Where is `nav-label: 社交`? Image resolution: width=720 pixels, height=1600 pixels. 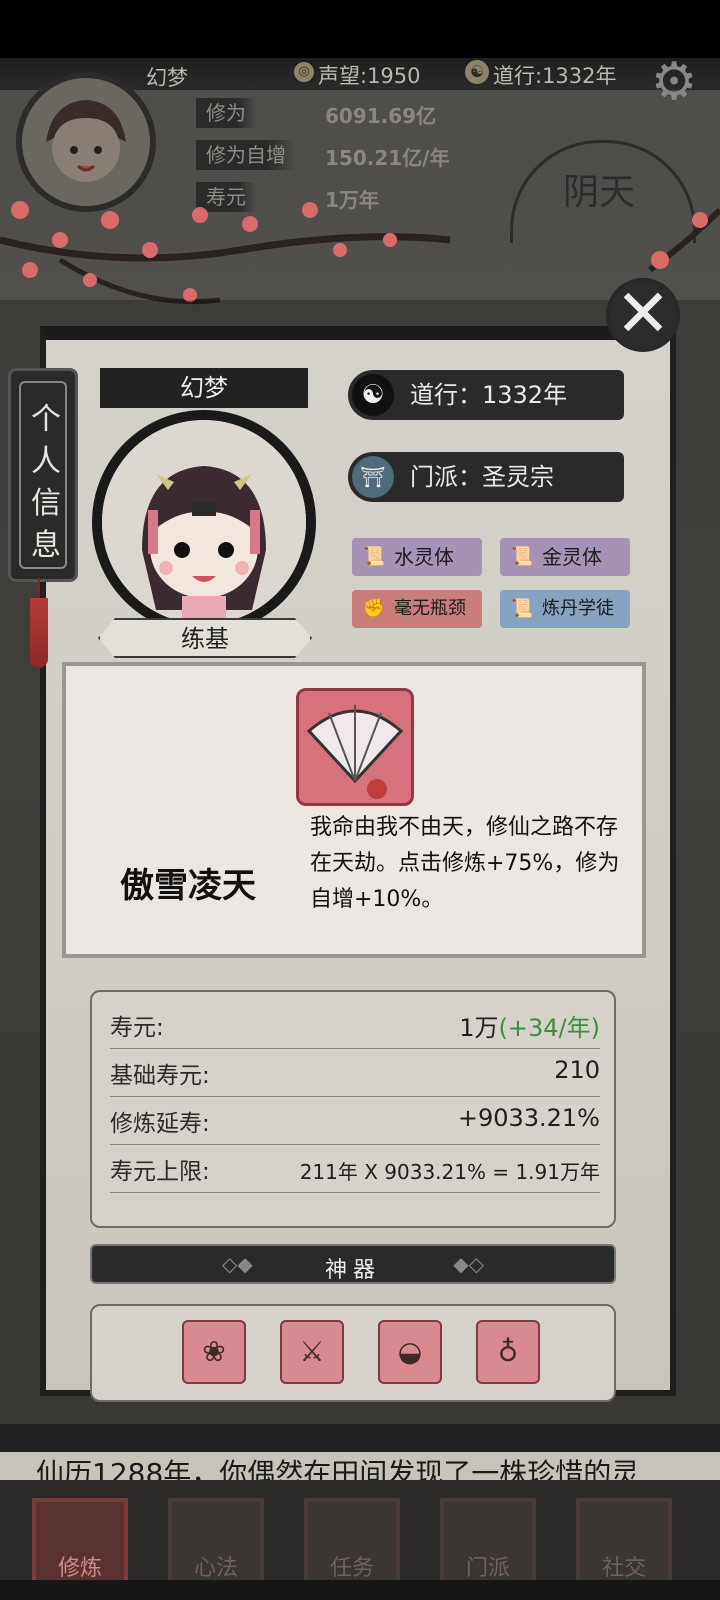
nav-label: 社交 is located at coordinates (623, 1568).